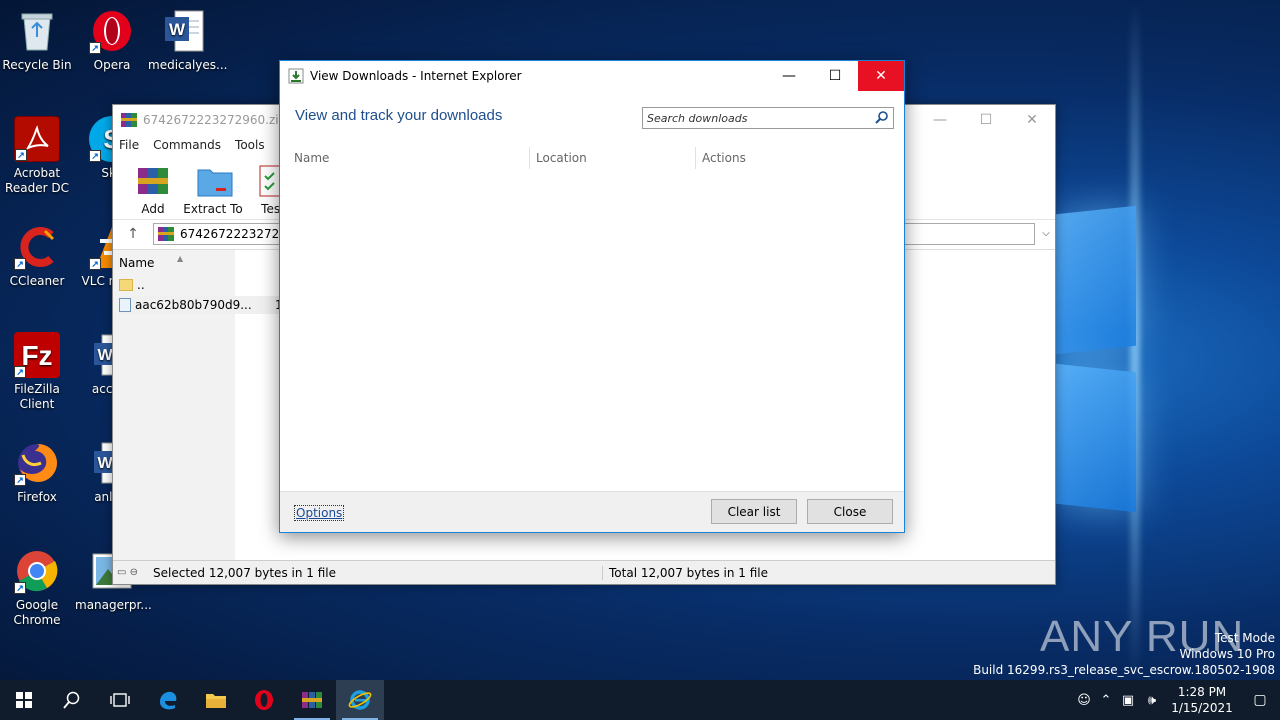 The image size is (1280, 720). What do you see at coordinates (640, 700) in the screenshot?
I see `taskbar: ☺ ⌃ ▣ 🕪 1:28 PM 1/15/2021 ▢` at bounding box center [640, 700].